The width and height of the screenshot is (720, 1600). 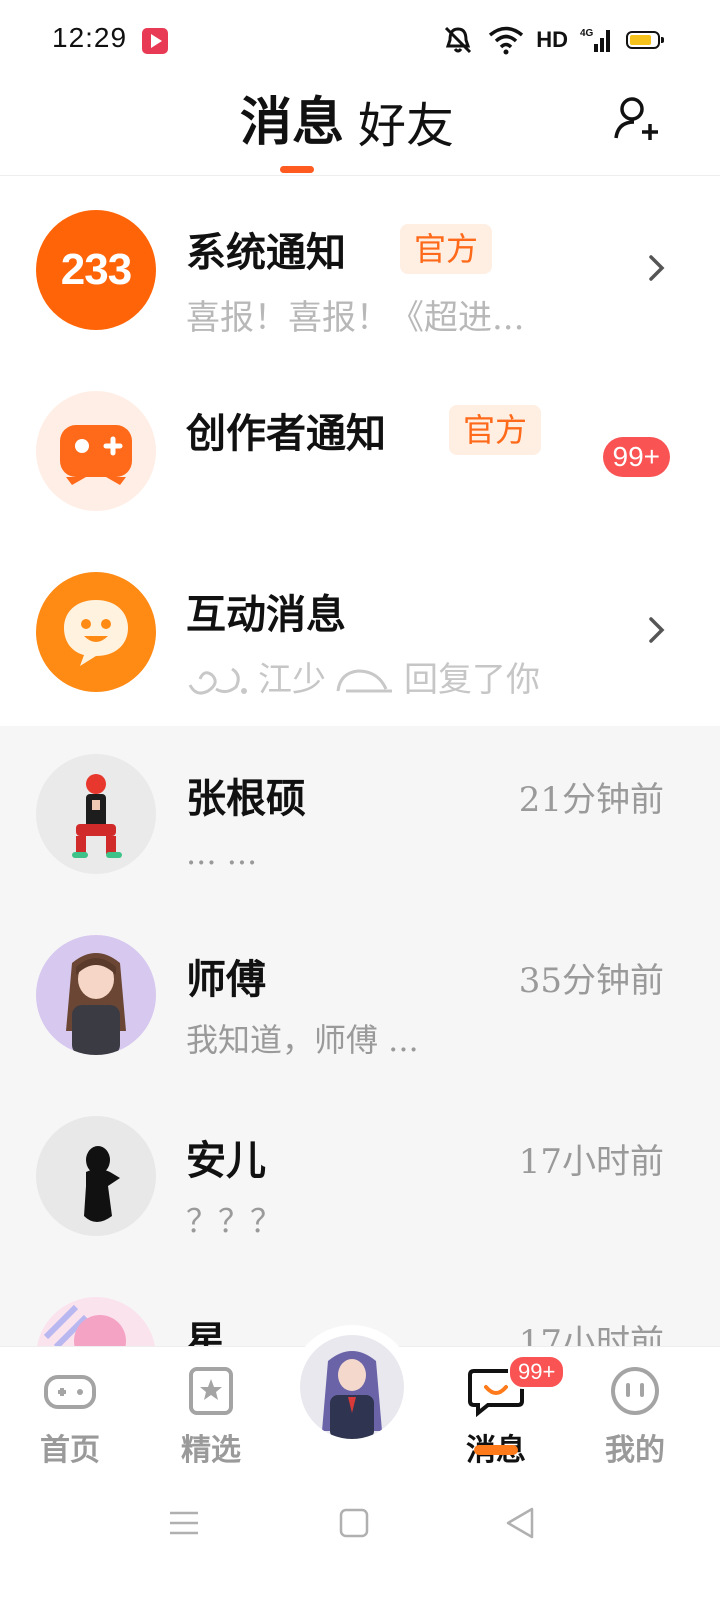 I want to click on nav-featured: 精选, so click(x=211, y=1417).